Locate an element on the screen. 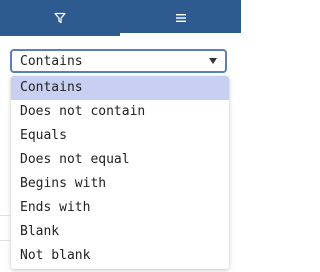 This screenshot has width=320, height=272. tab-bar is located at coordinates (120, 18).